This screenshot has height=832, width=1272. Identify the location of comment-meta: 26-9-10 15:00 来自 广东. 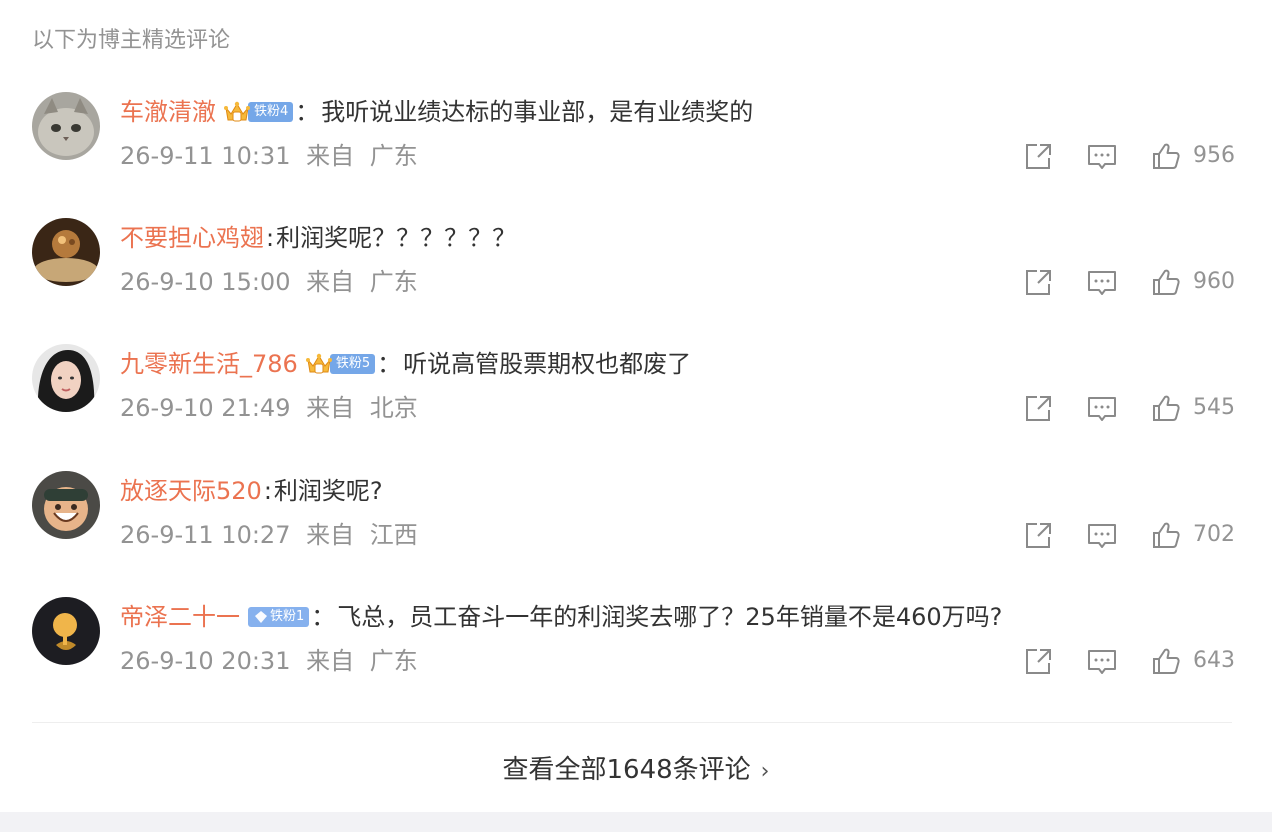
(269, 282).